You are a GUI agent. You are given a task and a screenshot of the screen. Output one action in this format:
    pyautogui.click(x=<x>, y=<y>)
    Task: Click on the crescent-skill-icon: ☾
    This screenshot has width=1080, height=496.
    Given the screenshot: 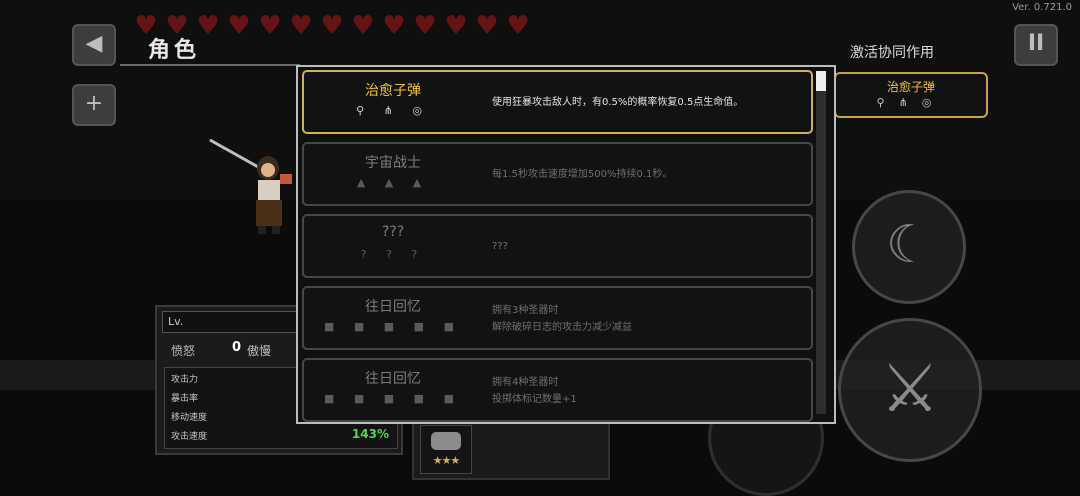 What is the action you would take?
    pyautogui.click(x=909, y=245)
    